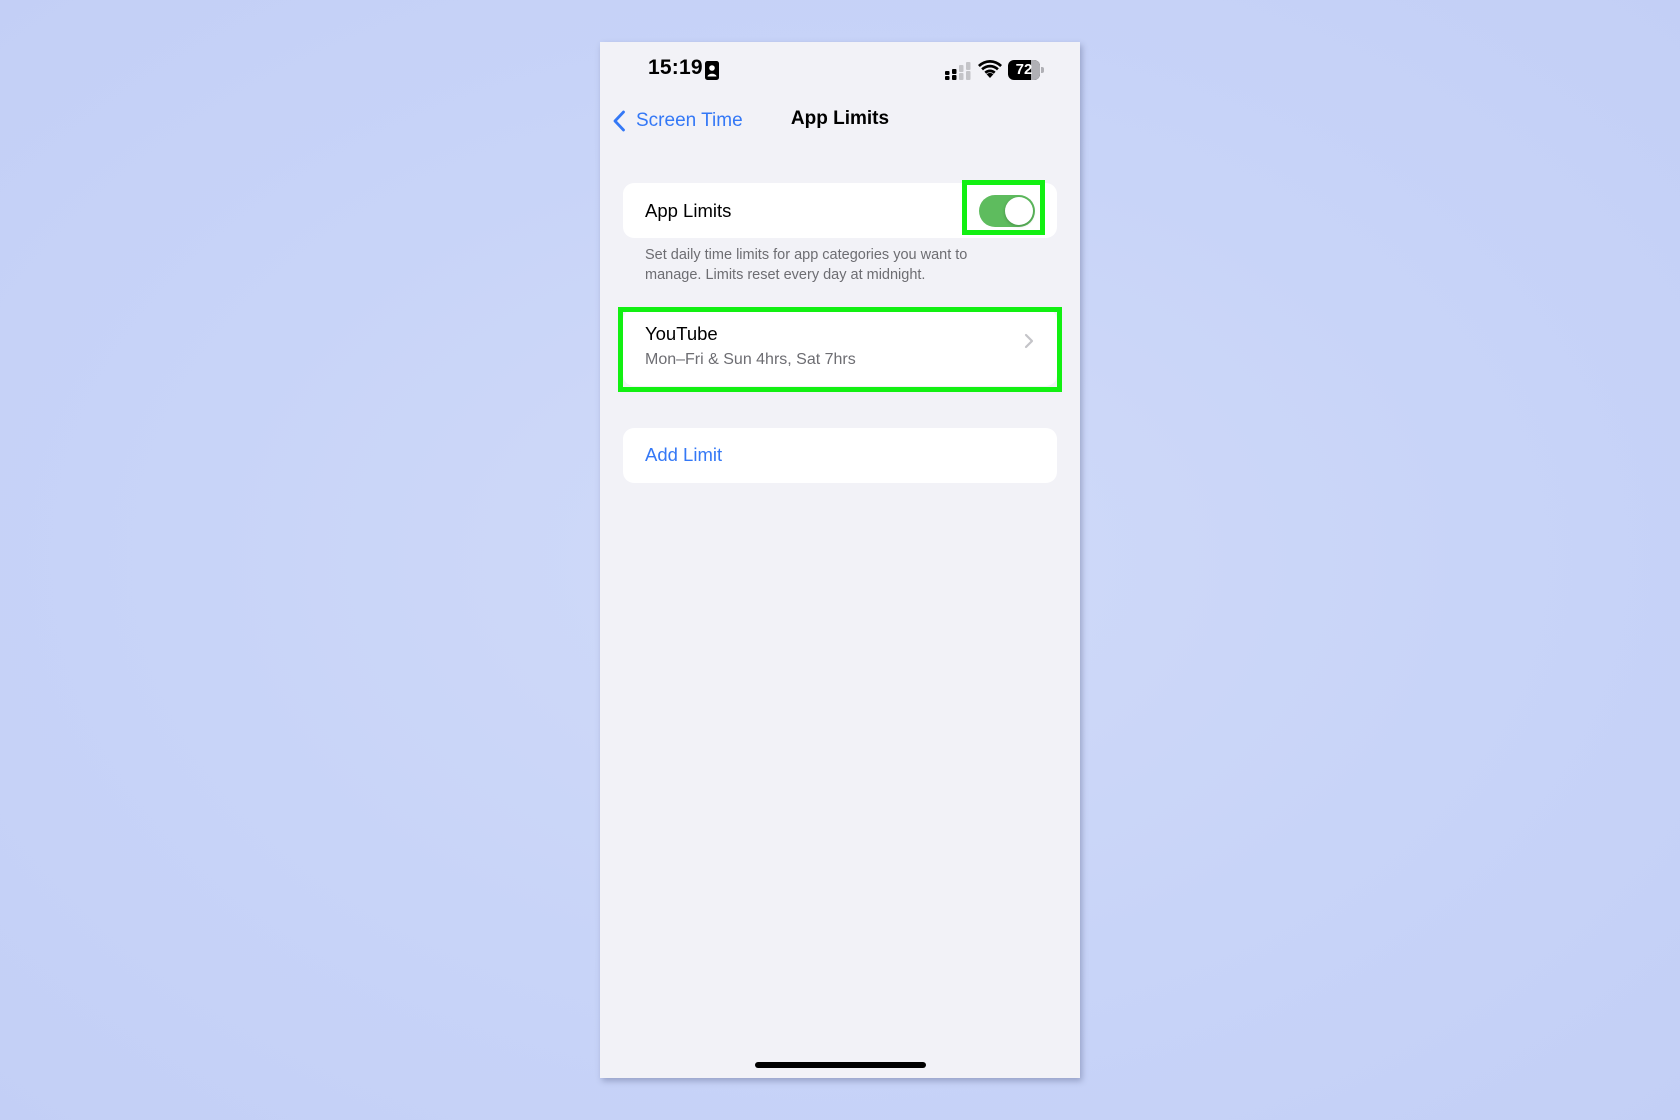 This screenshot has height=1120, width=1680. Describe the element at coordinates (1042, 70) in the screenshot. I see `battery-cap` at that location.